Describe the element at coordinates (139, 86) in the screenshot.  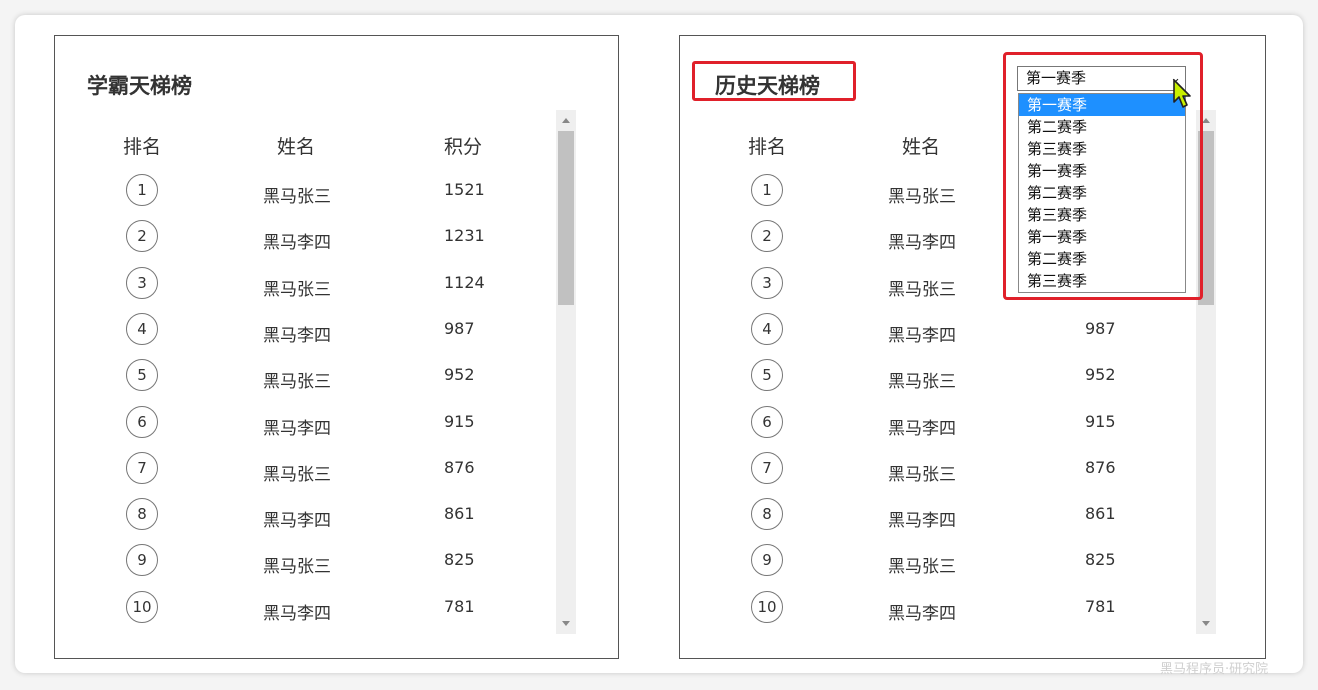
I see `panel-title: 学霸天梯榜` at that location.